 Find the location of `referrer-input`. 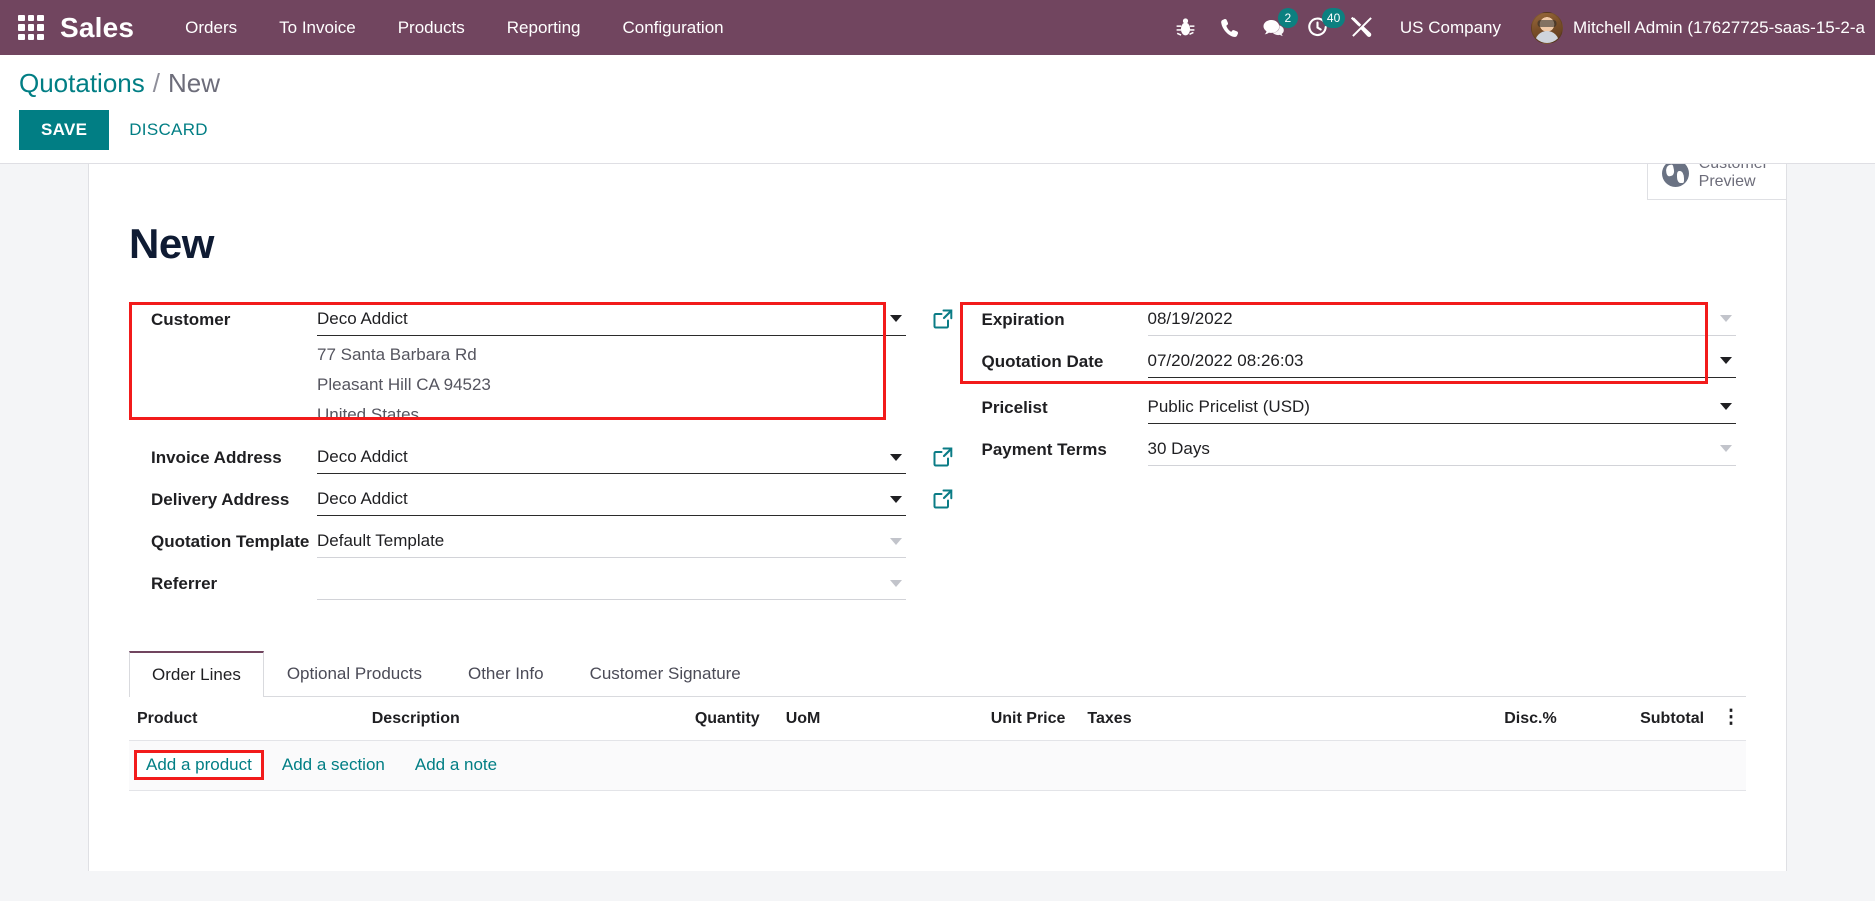

referrer-input is located at coordinates (611, 582).